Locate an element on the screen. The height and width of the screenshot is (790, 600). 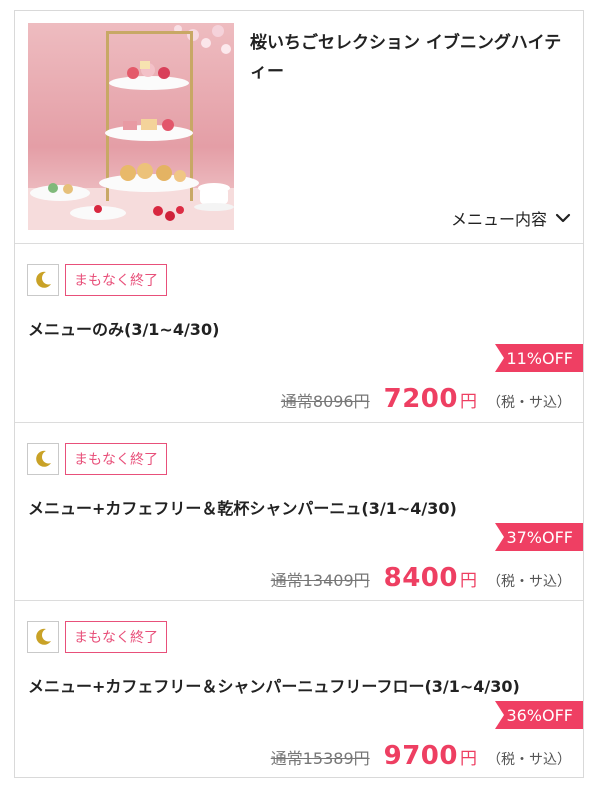
discount-badge: 11%OFF is located at coordinates (539, 358).